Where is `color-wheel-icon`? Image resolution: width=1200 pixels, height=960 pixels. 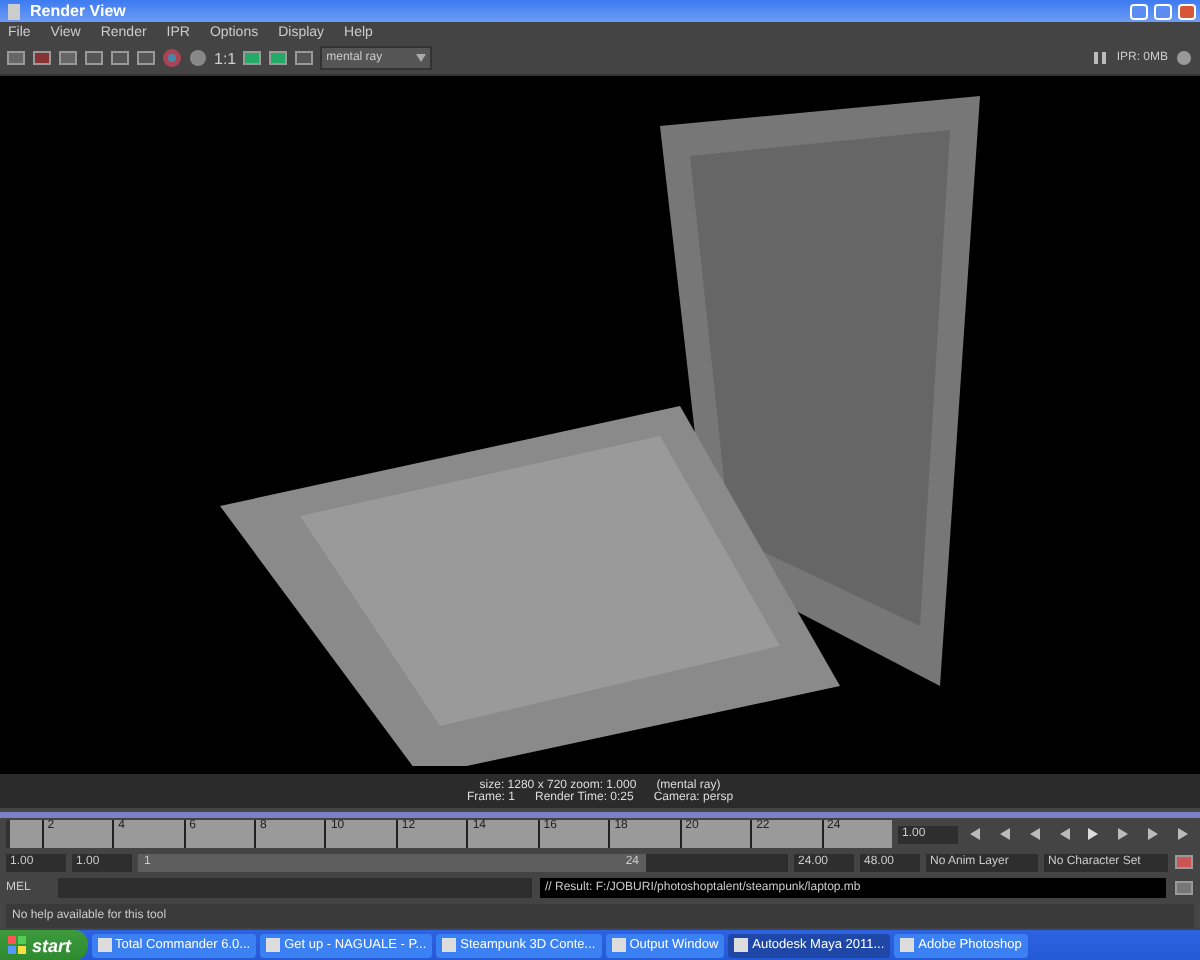
color-wheel-icon is located at coordinates (172, 58).